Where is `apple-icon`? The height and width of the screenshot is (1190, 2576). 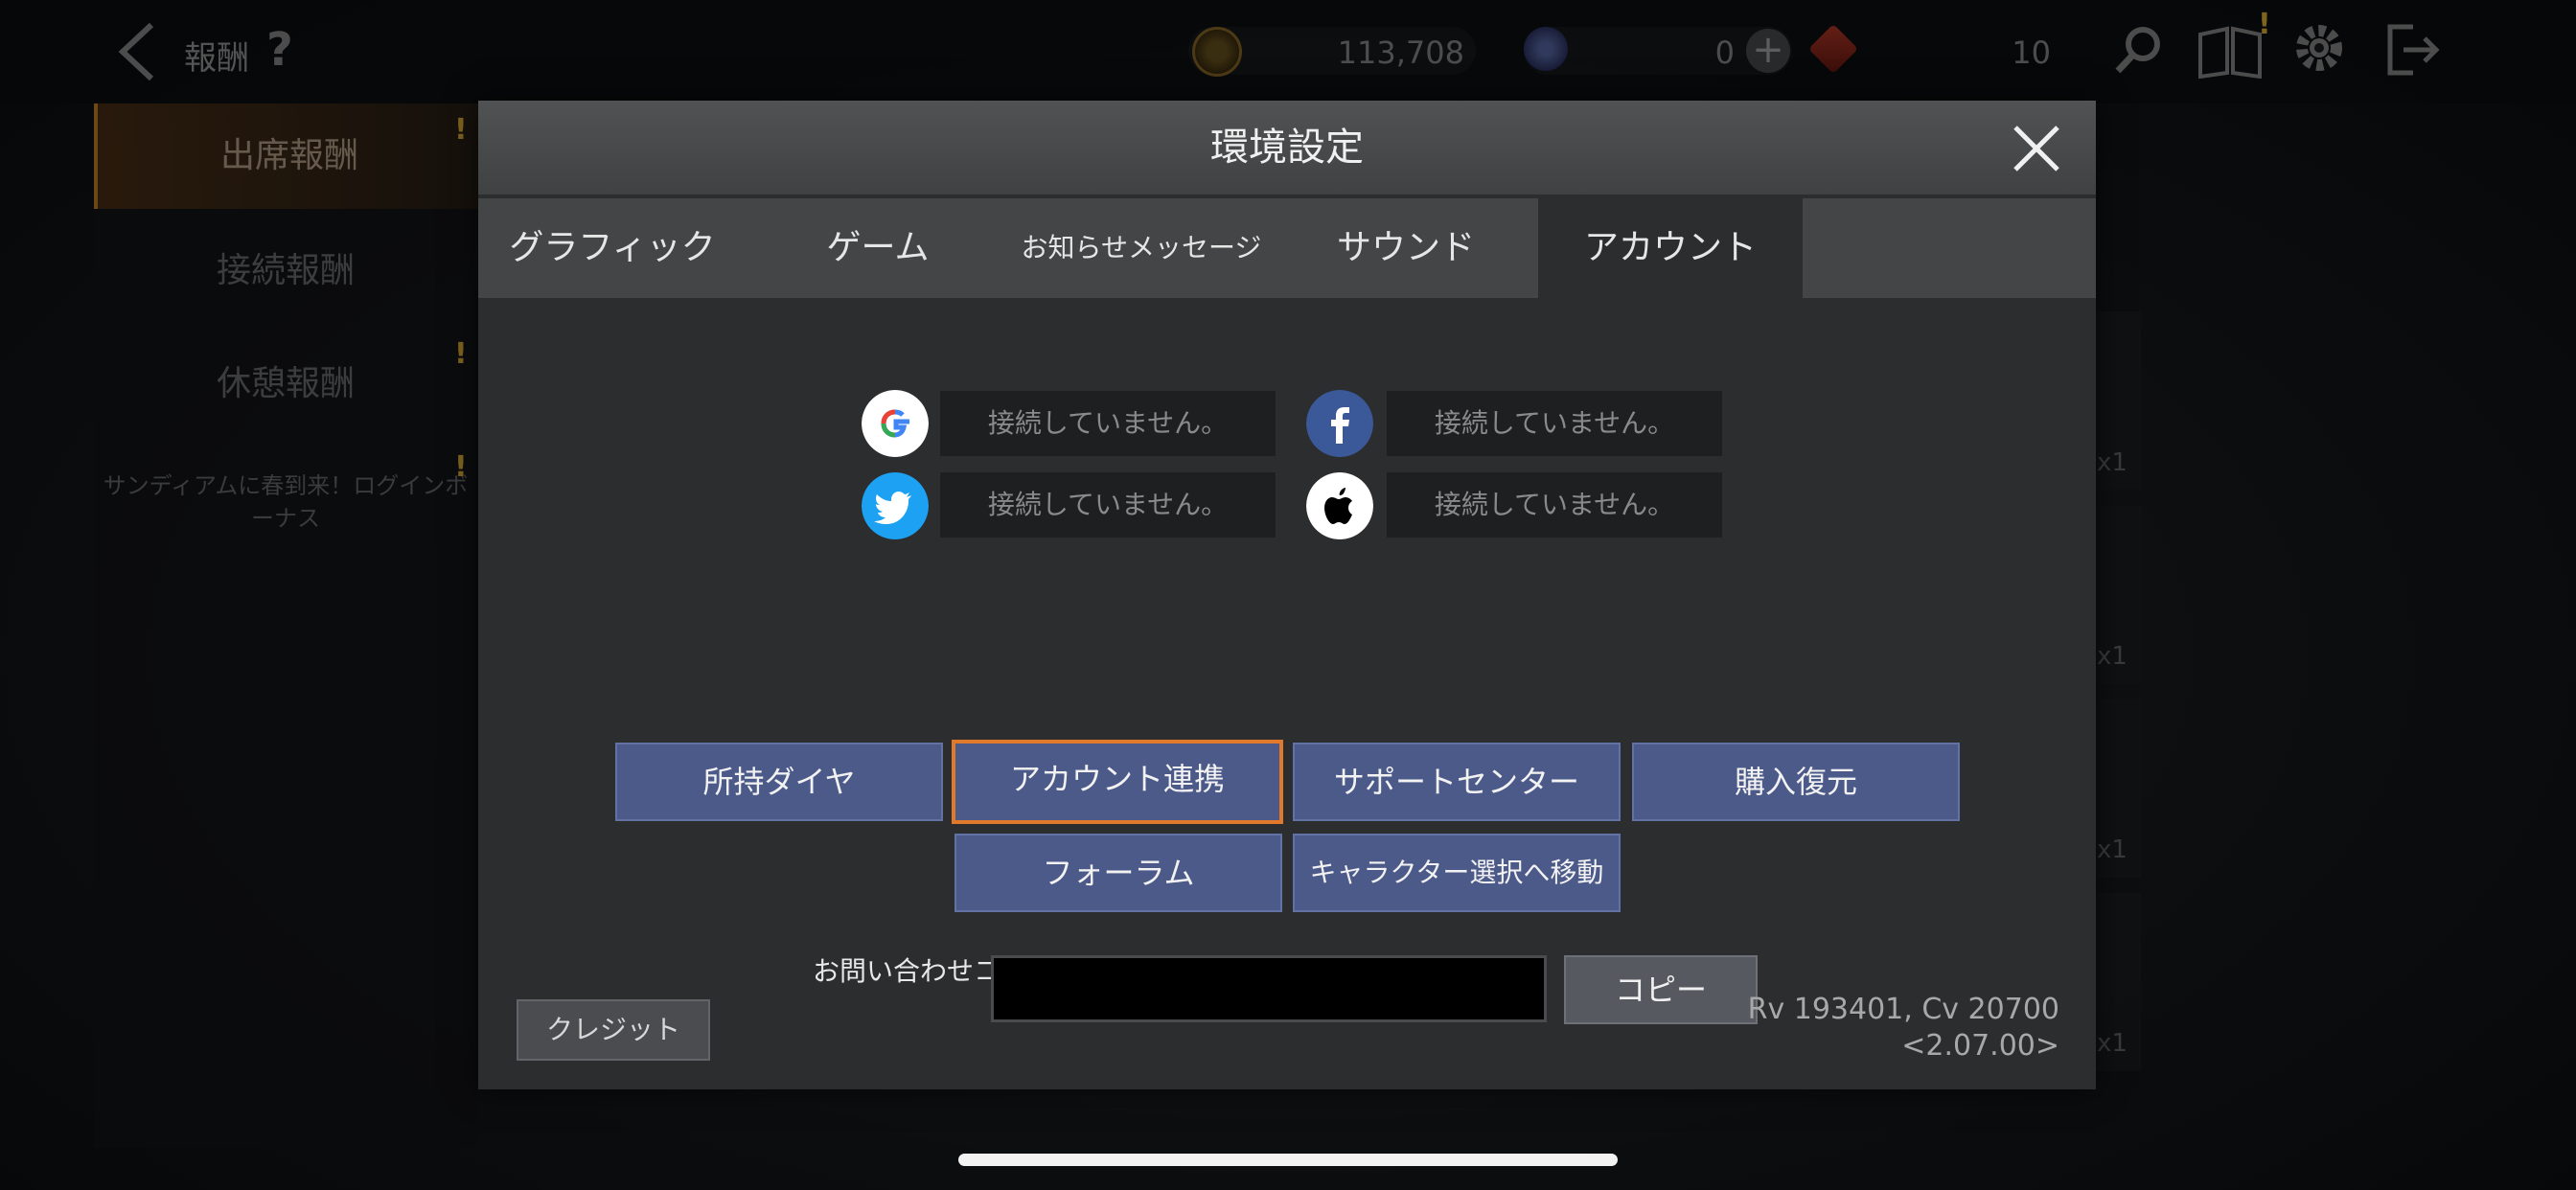
apple-icon is located at coordinates (1339, 506).